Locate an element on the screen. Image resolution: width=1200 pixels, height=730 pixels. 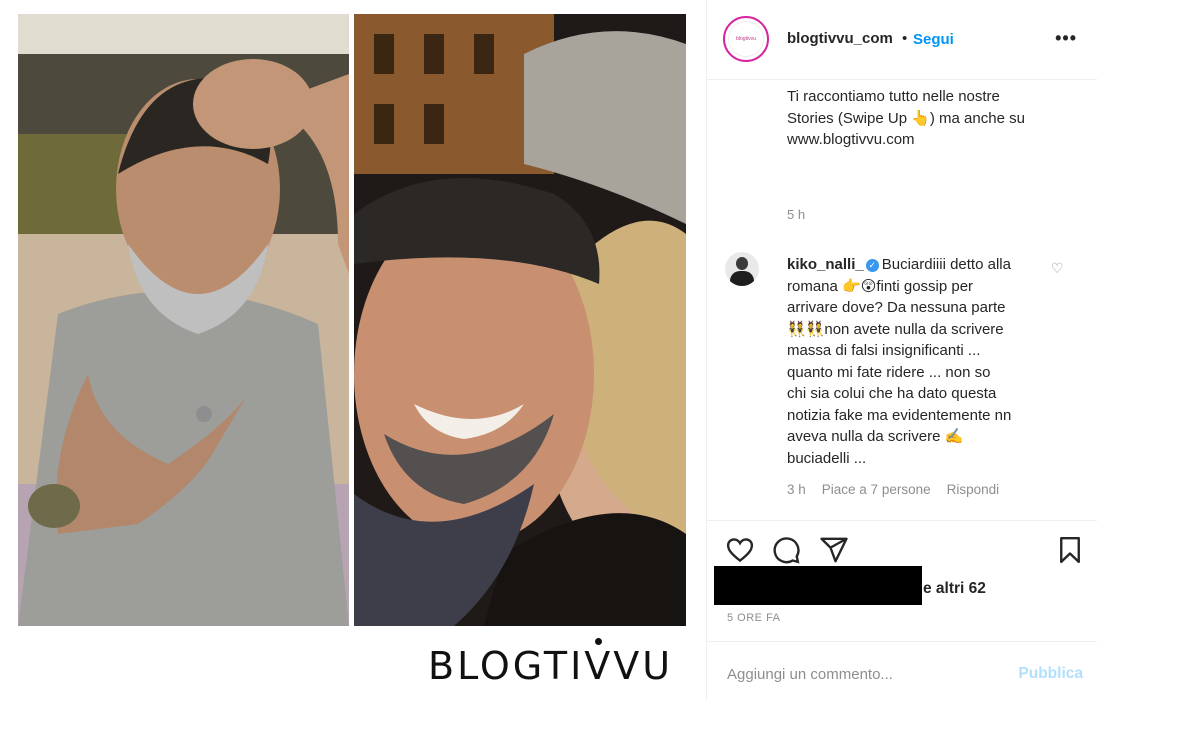
caption-line: Ti raccontiamo tutto nelle nostre is located at coordinates (893, 96).